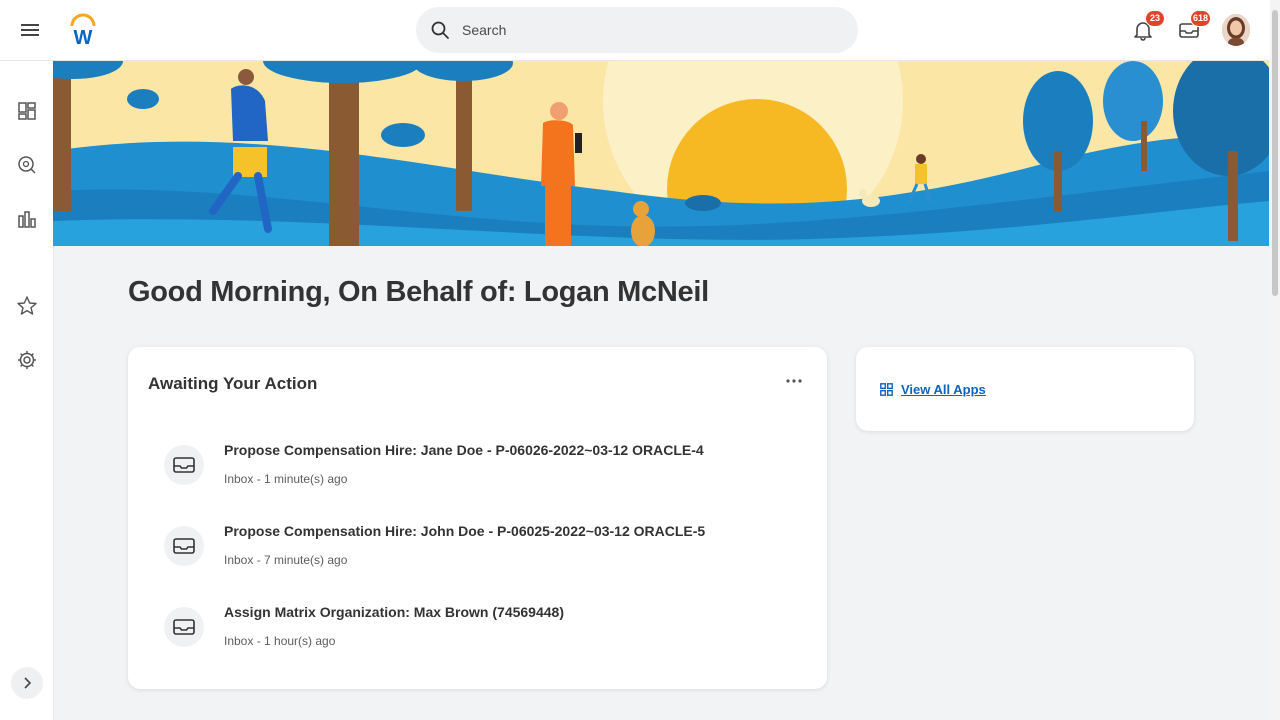  What do you see at coordinates (27, 165) in the screenshot?
I see `search-discover-icon` at bounding box center [27, 165].